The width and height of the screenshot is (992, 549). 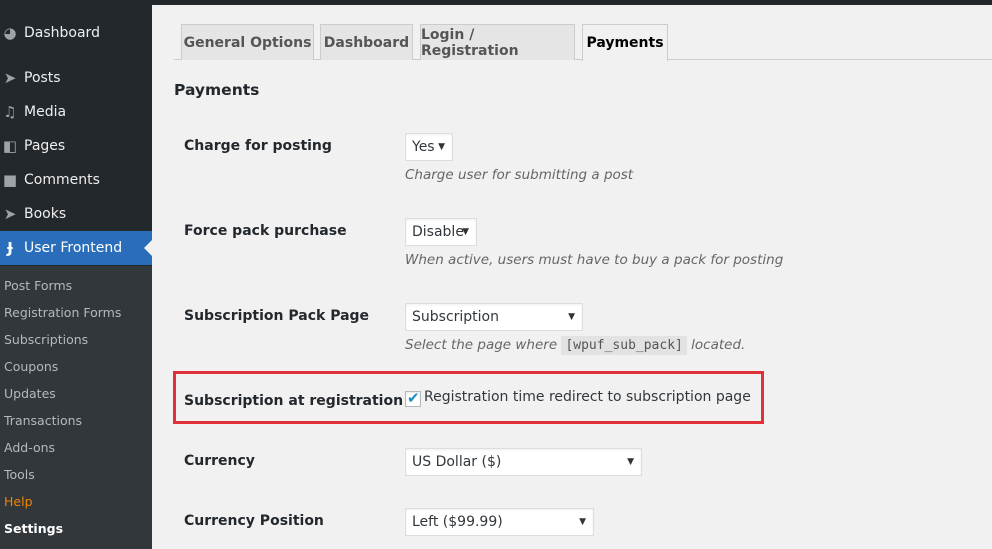 I want to click on menu-item-pages: ◧ Pages, so click(x=76, y=146).